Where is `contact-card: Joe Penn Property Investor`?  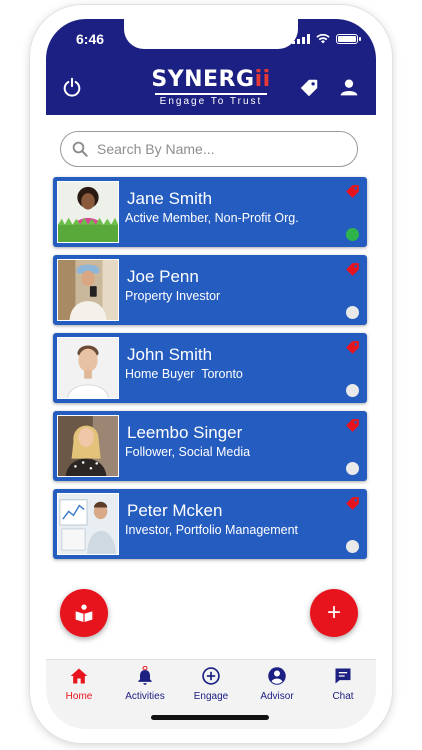
contact-card: Joe Penn Property Investor is located at coordinates (210, 290).